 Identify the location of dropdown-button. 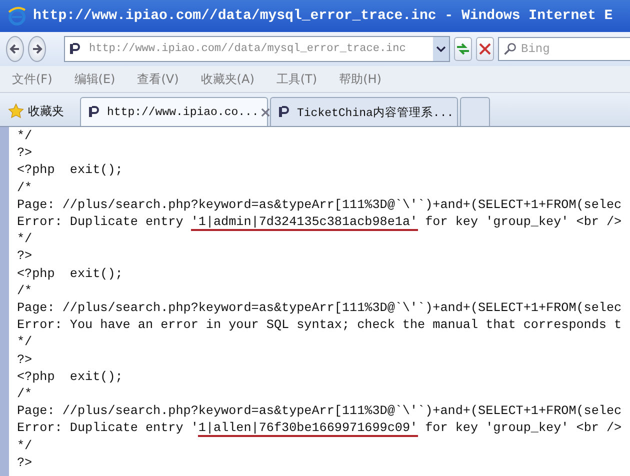
(441, 49).